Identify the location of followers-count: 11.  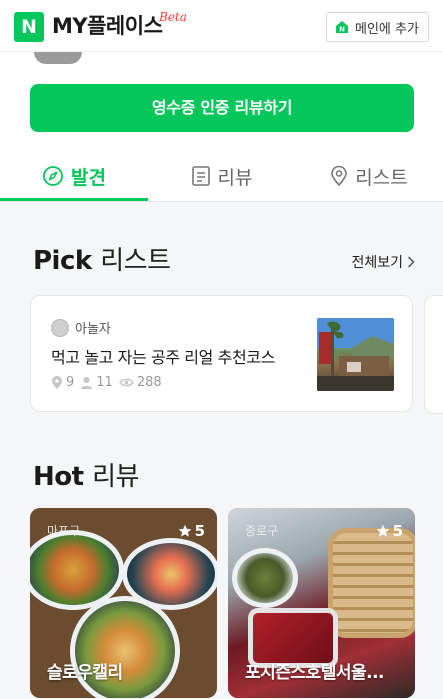
(96, 382).